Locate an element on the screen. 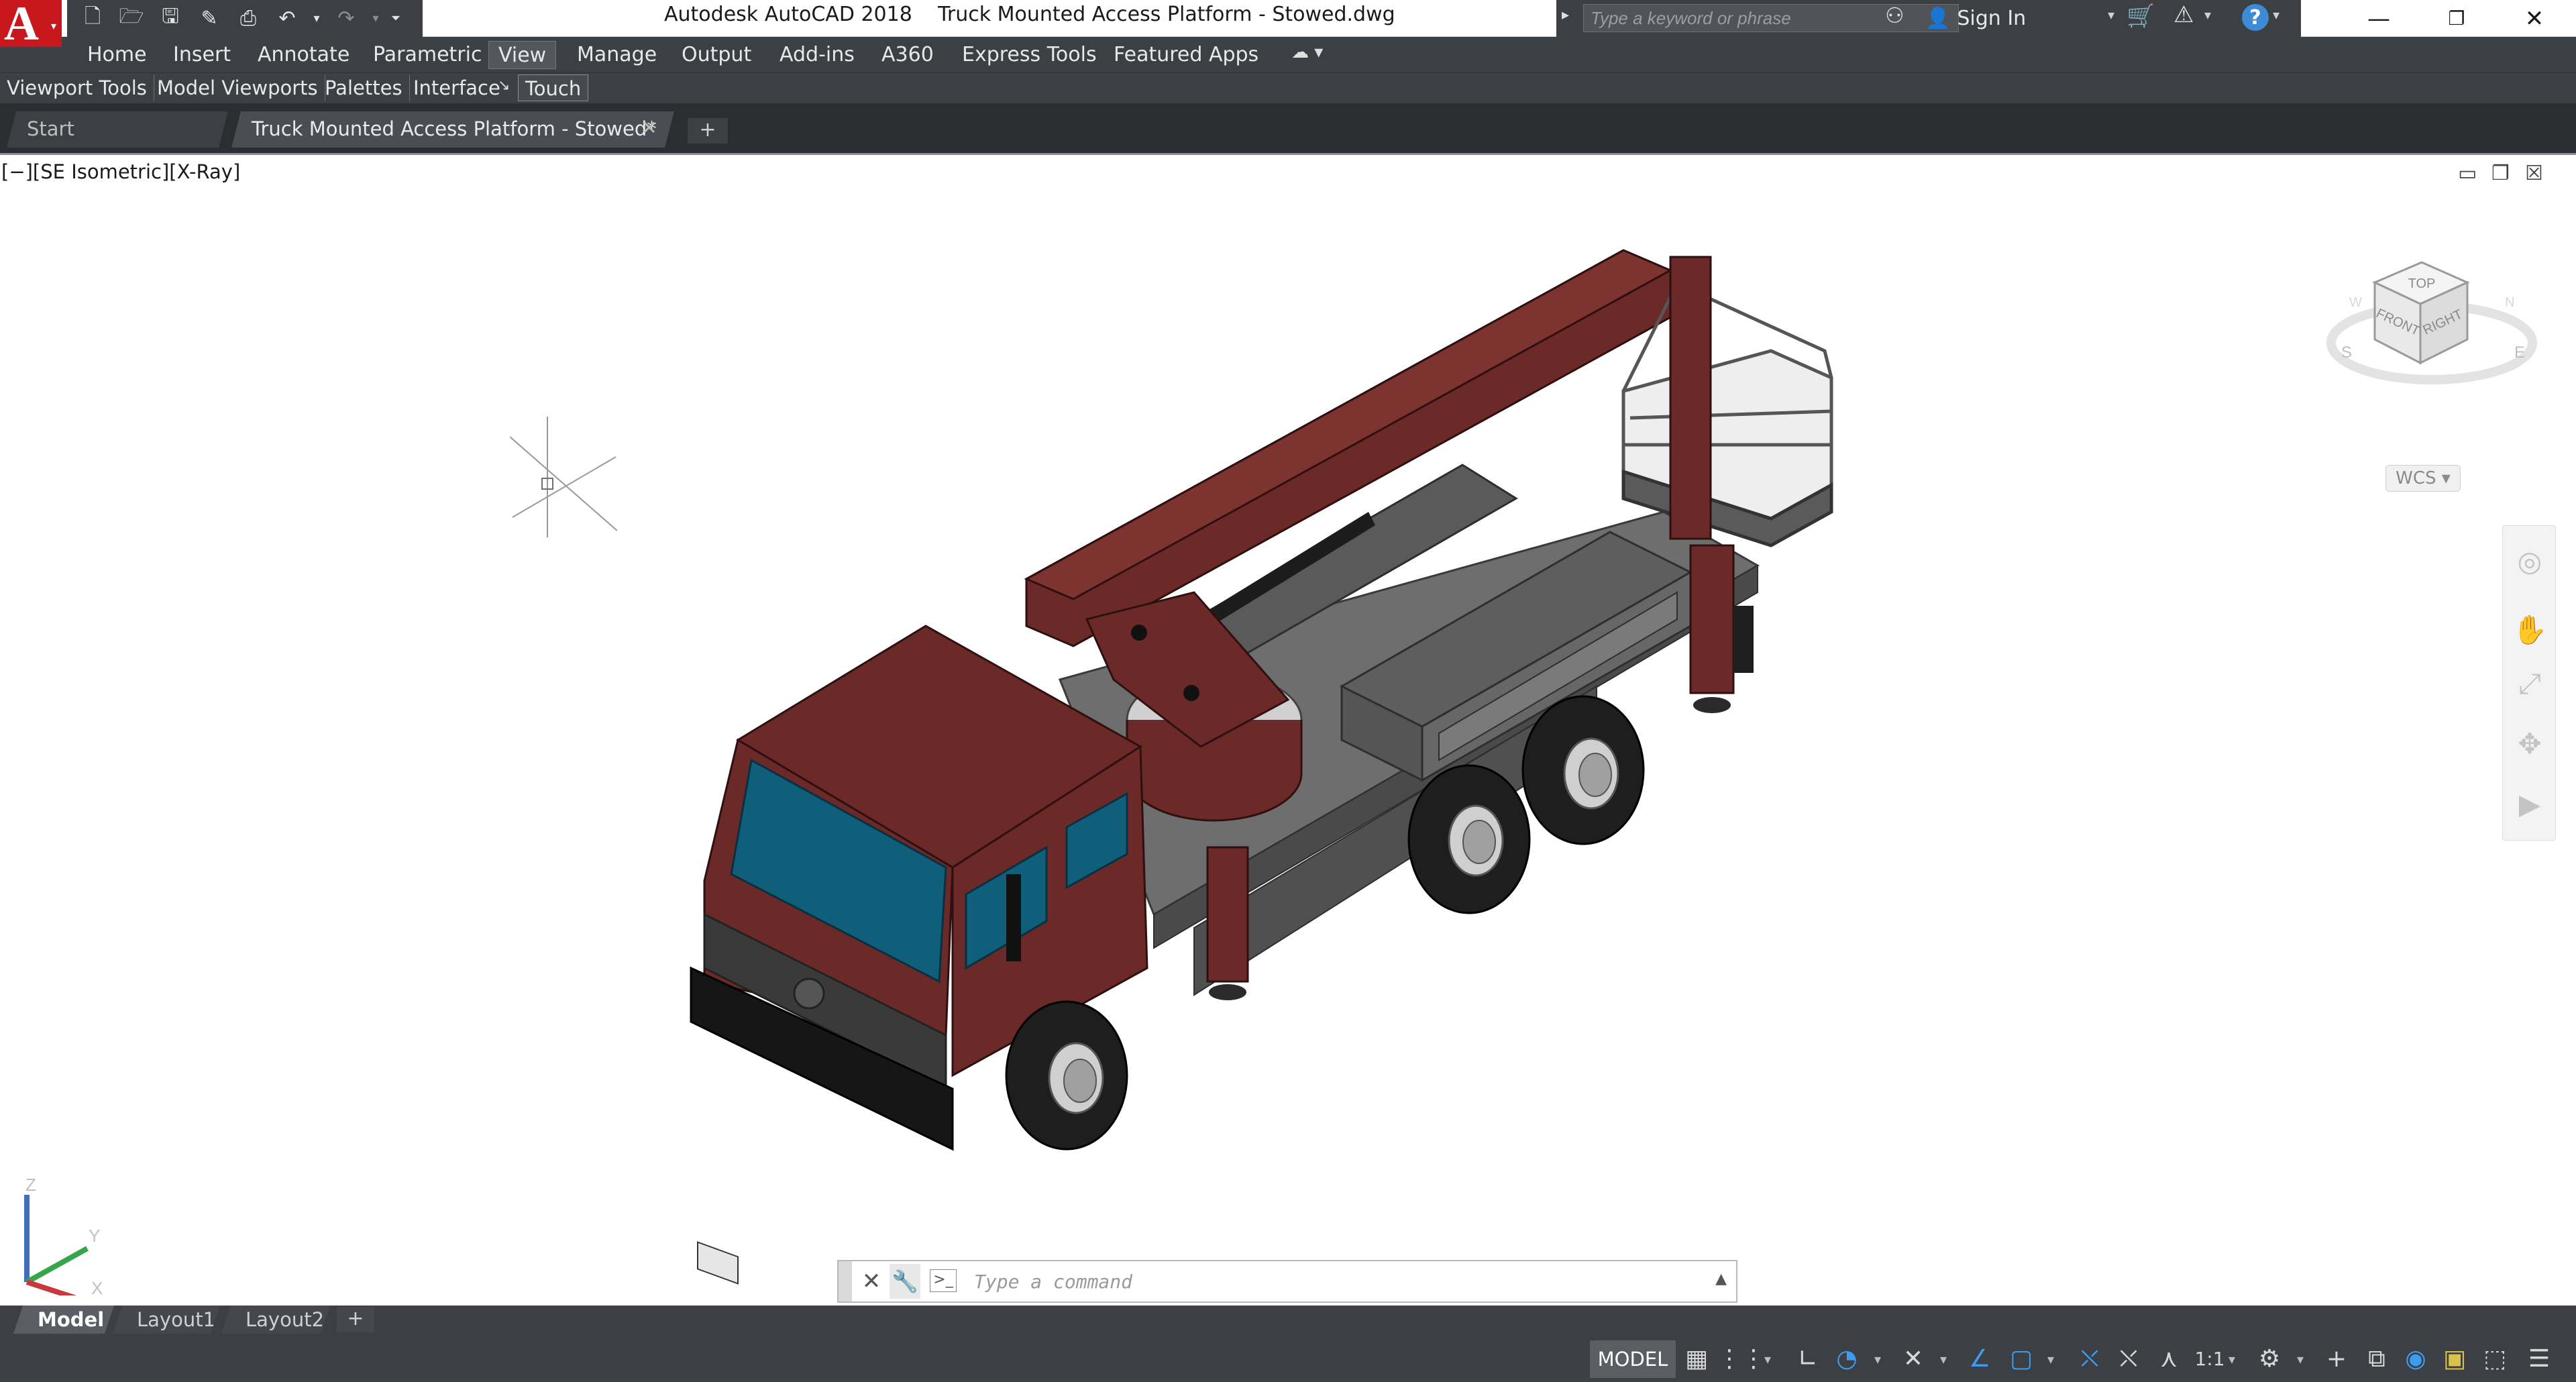 This screenshot has height=1382, width=2576. sign-in-label: Sign In is located at coordinates (1992, 18).